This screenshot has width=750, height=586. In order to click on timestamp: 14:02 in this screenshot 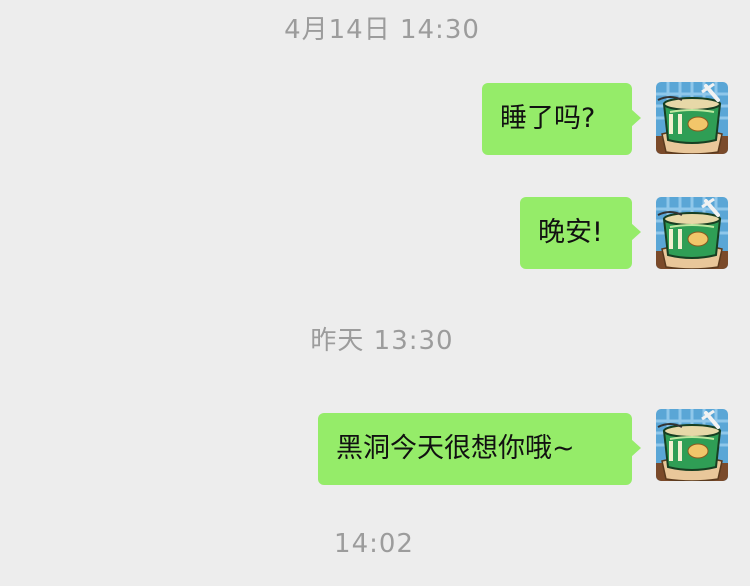, I will do `click(374, 544)`.